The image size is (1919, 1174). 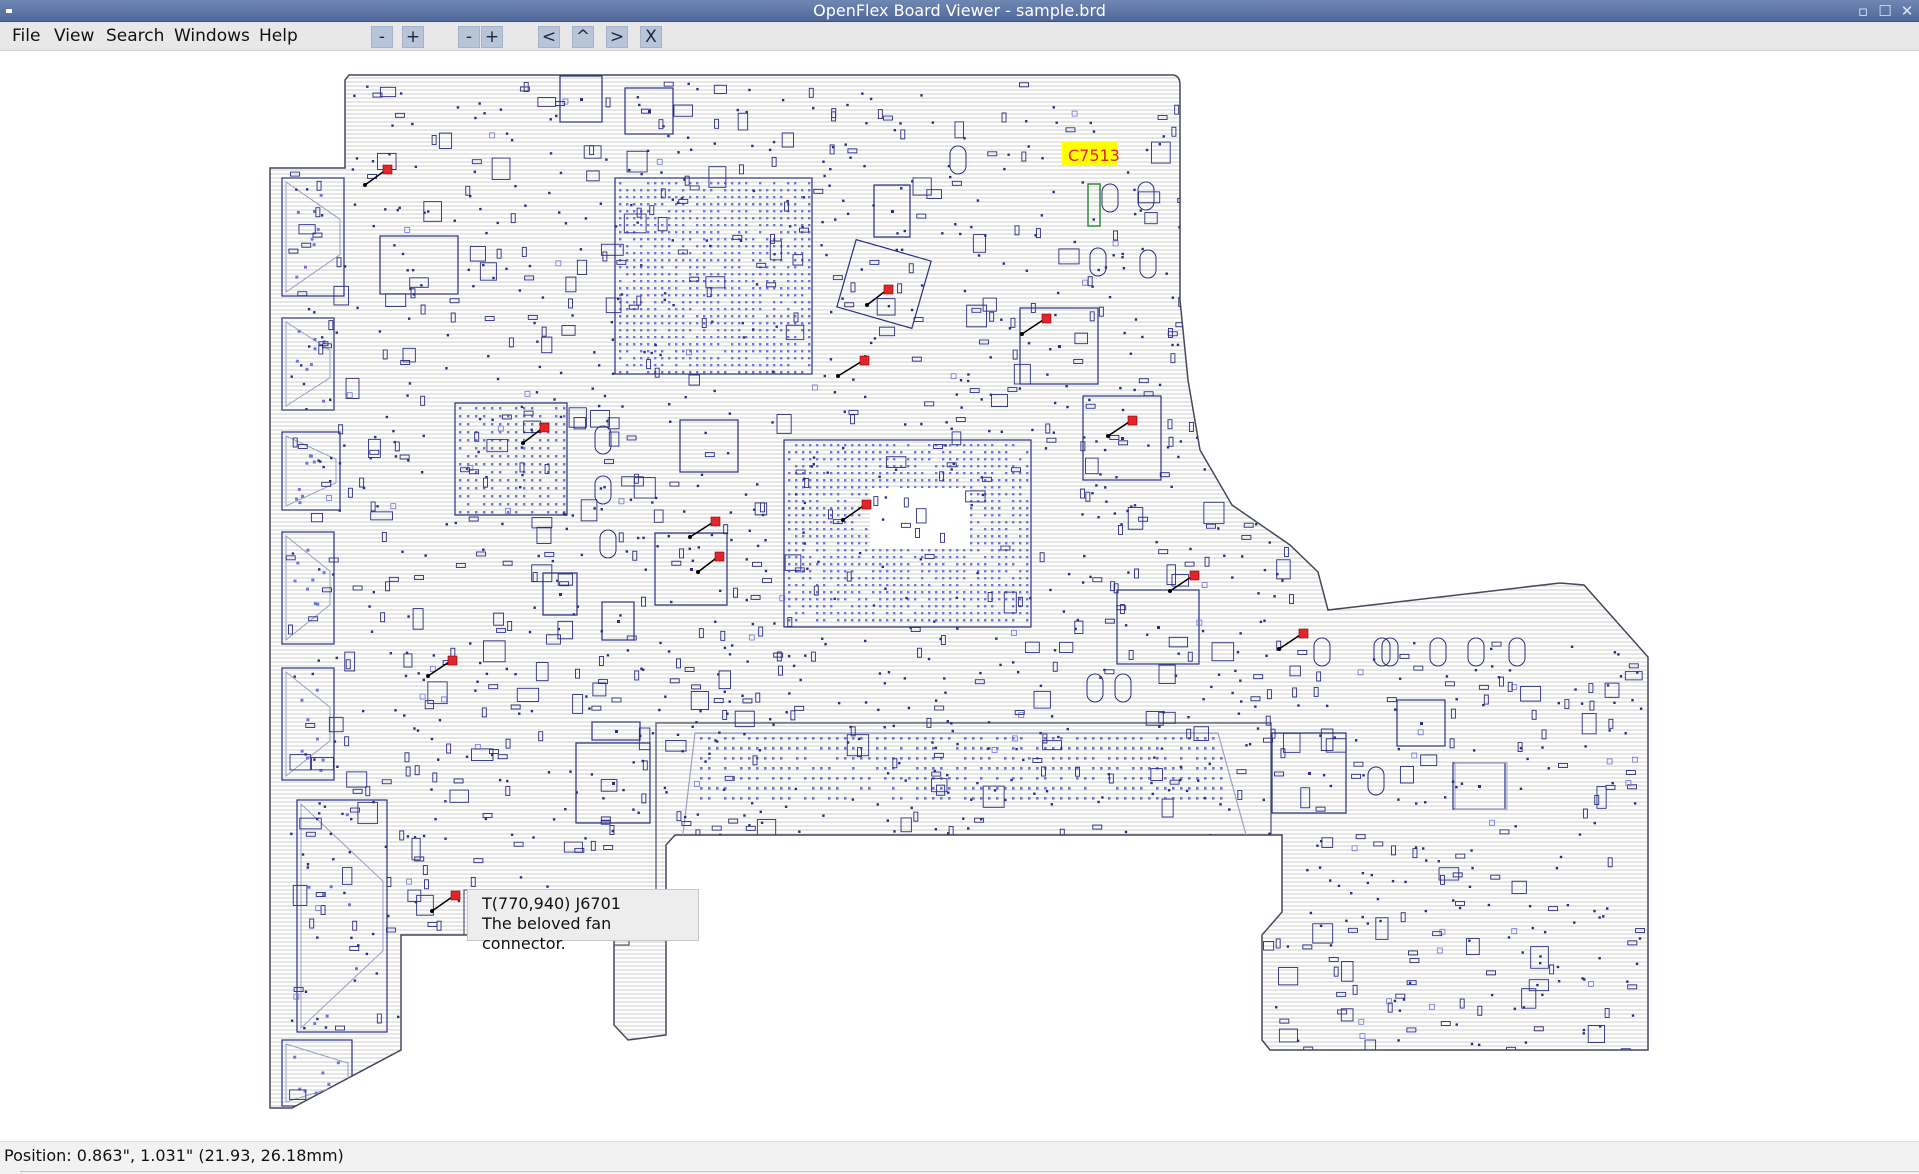 What do you see at coordinates (26, 36) in the screenshot?
I see `menu-file: File` at bounding box center [26, 36].